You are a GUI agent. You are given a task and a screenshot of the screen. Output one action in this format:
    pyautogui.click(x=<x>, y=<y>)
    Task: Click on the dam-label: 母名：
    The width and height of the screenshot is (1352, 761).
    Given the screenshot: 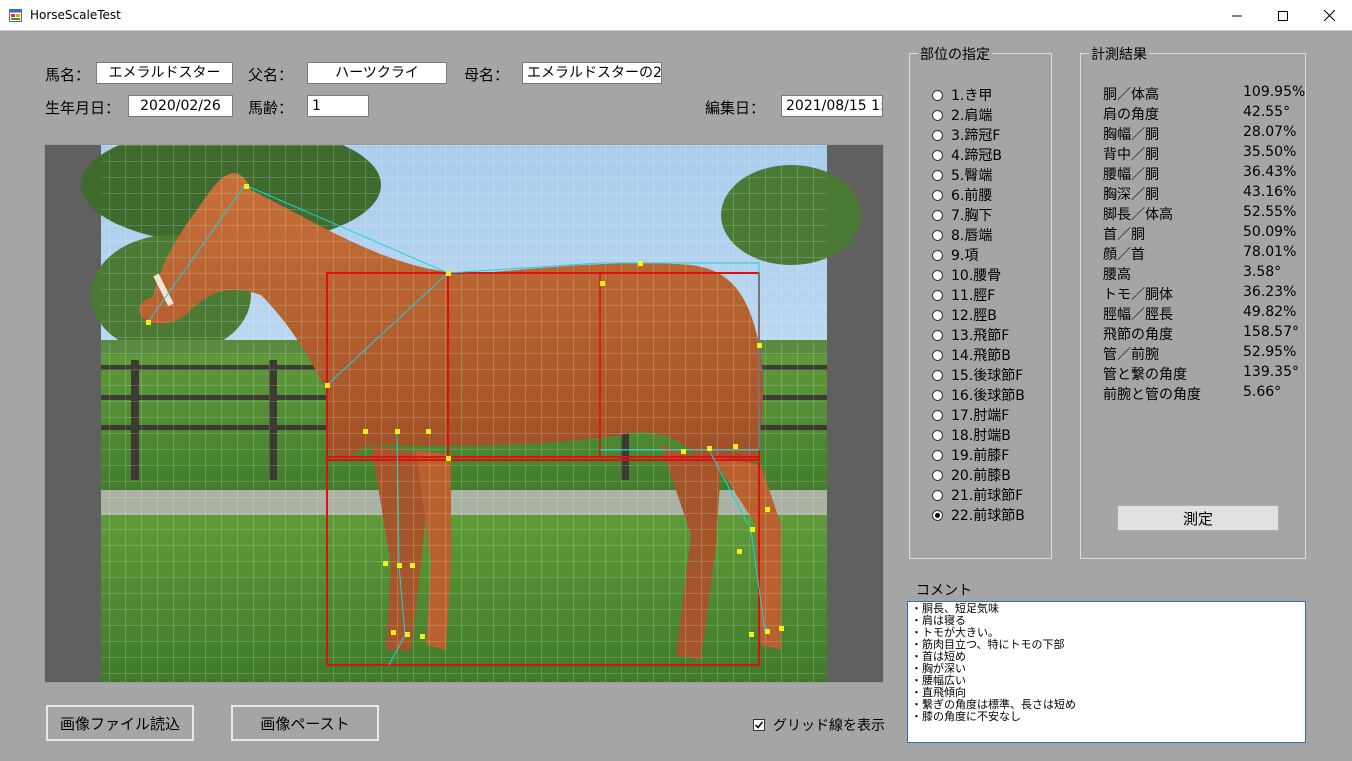 What is the action you would take?
    pyautogui.click(x=487, y=75)
    